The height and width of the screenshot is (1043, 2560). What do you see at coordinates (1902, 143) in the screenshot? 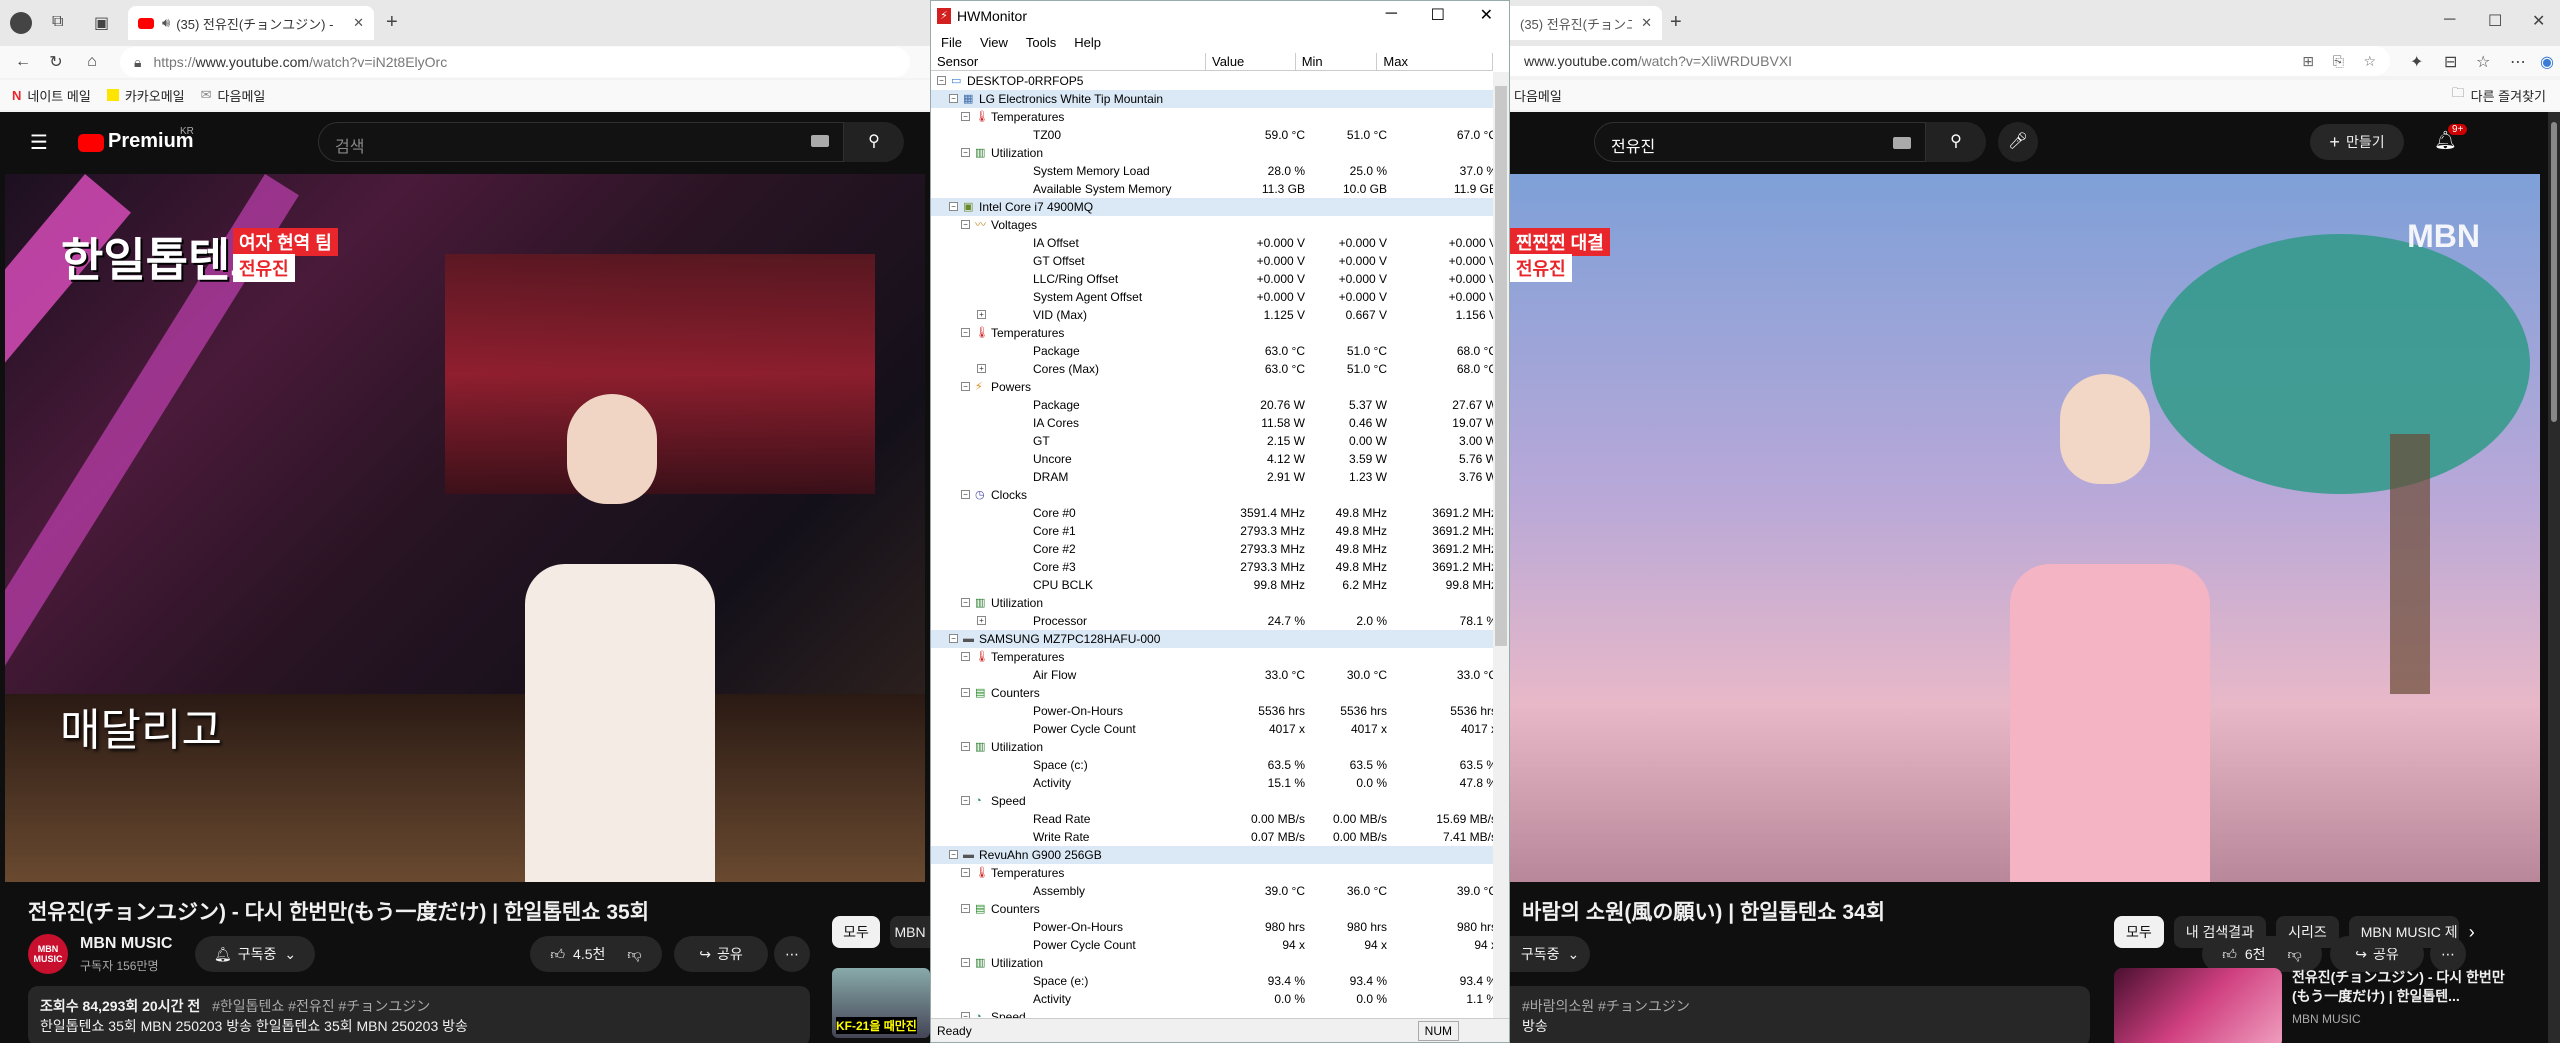
I see `right-keyboard-icon` at bounding box center [1902, 143].